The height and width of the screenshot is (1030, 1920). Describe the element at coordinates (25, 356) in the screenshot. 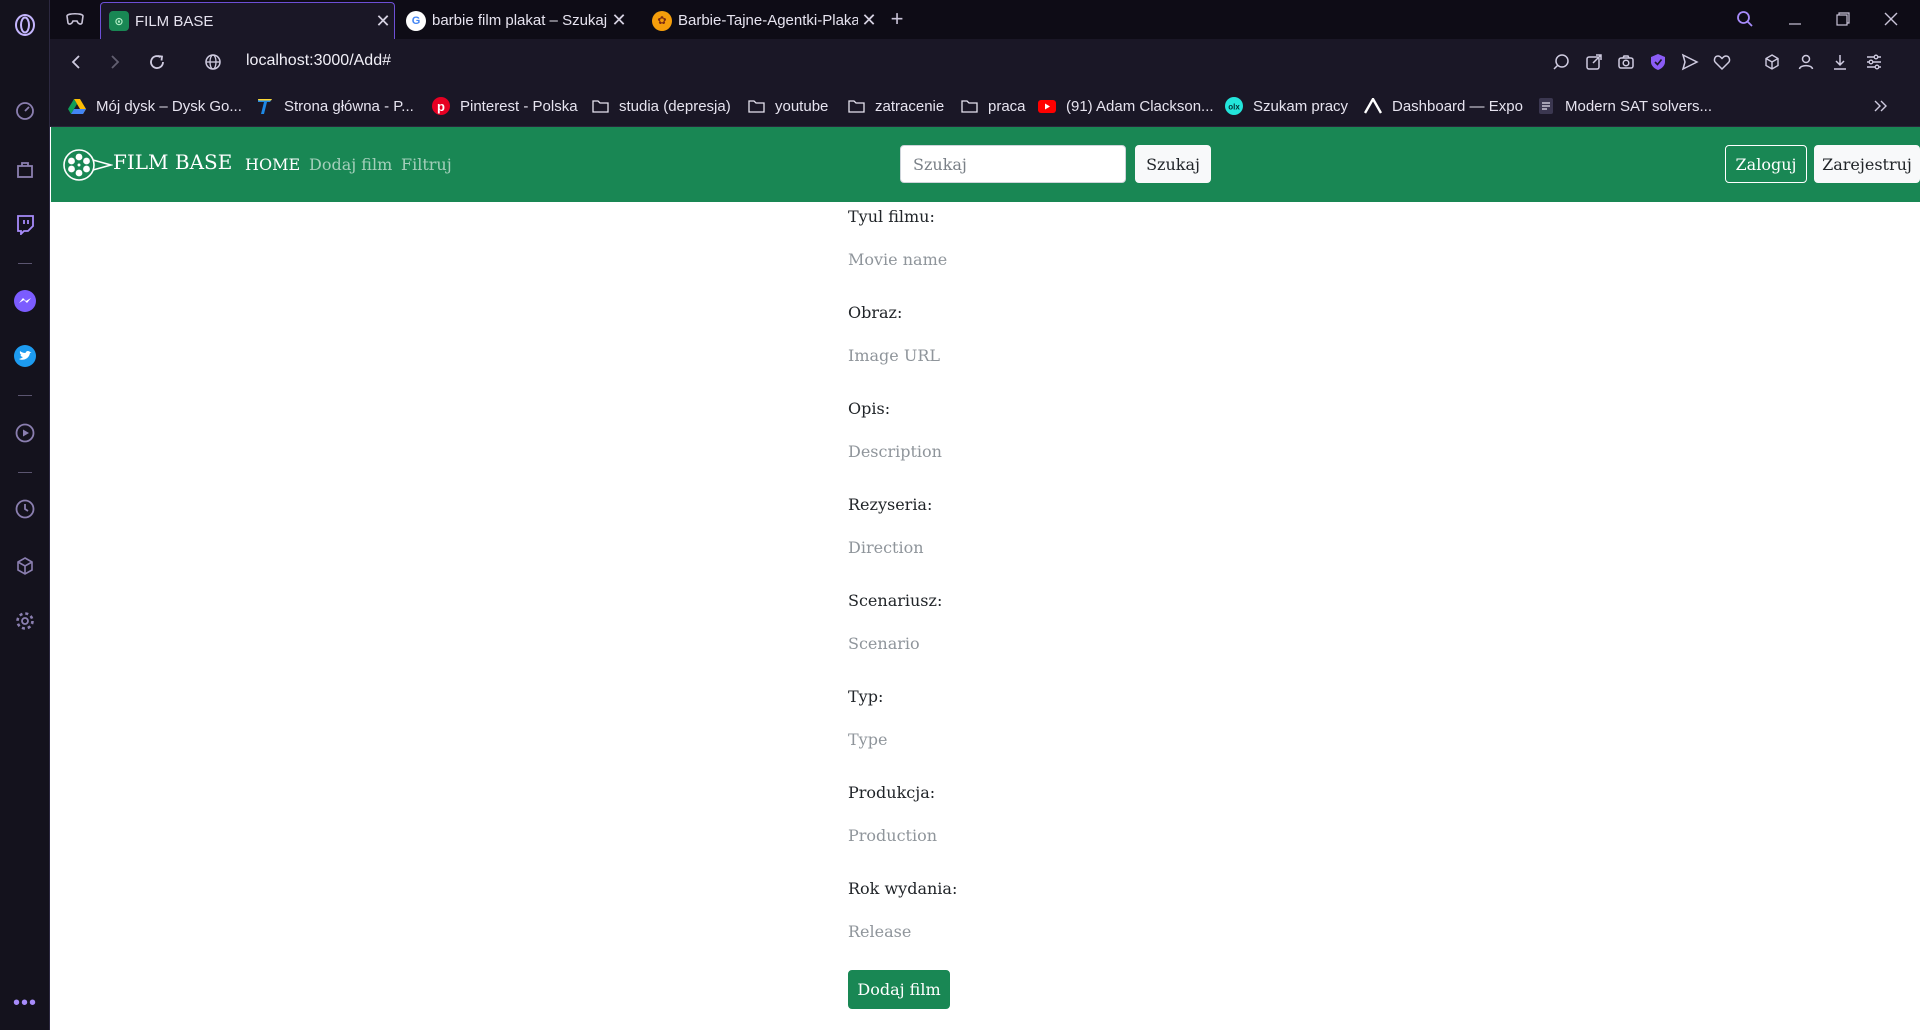

I see `twitter-icon` at that location.